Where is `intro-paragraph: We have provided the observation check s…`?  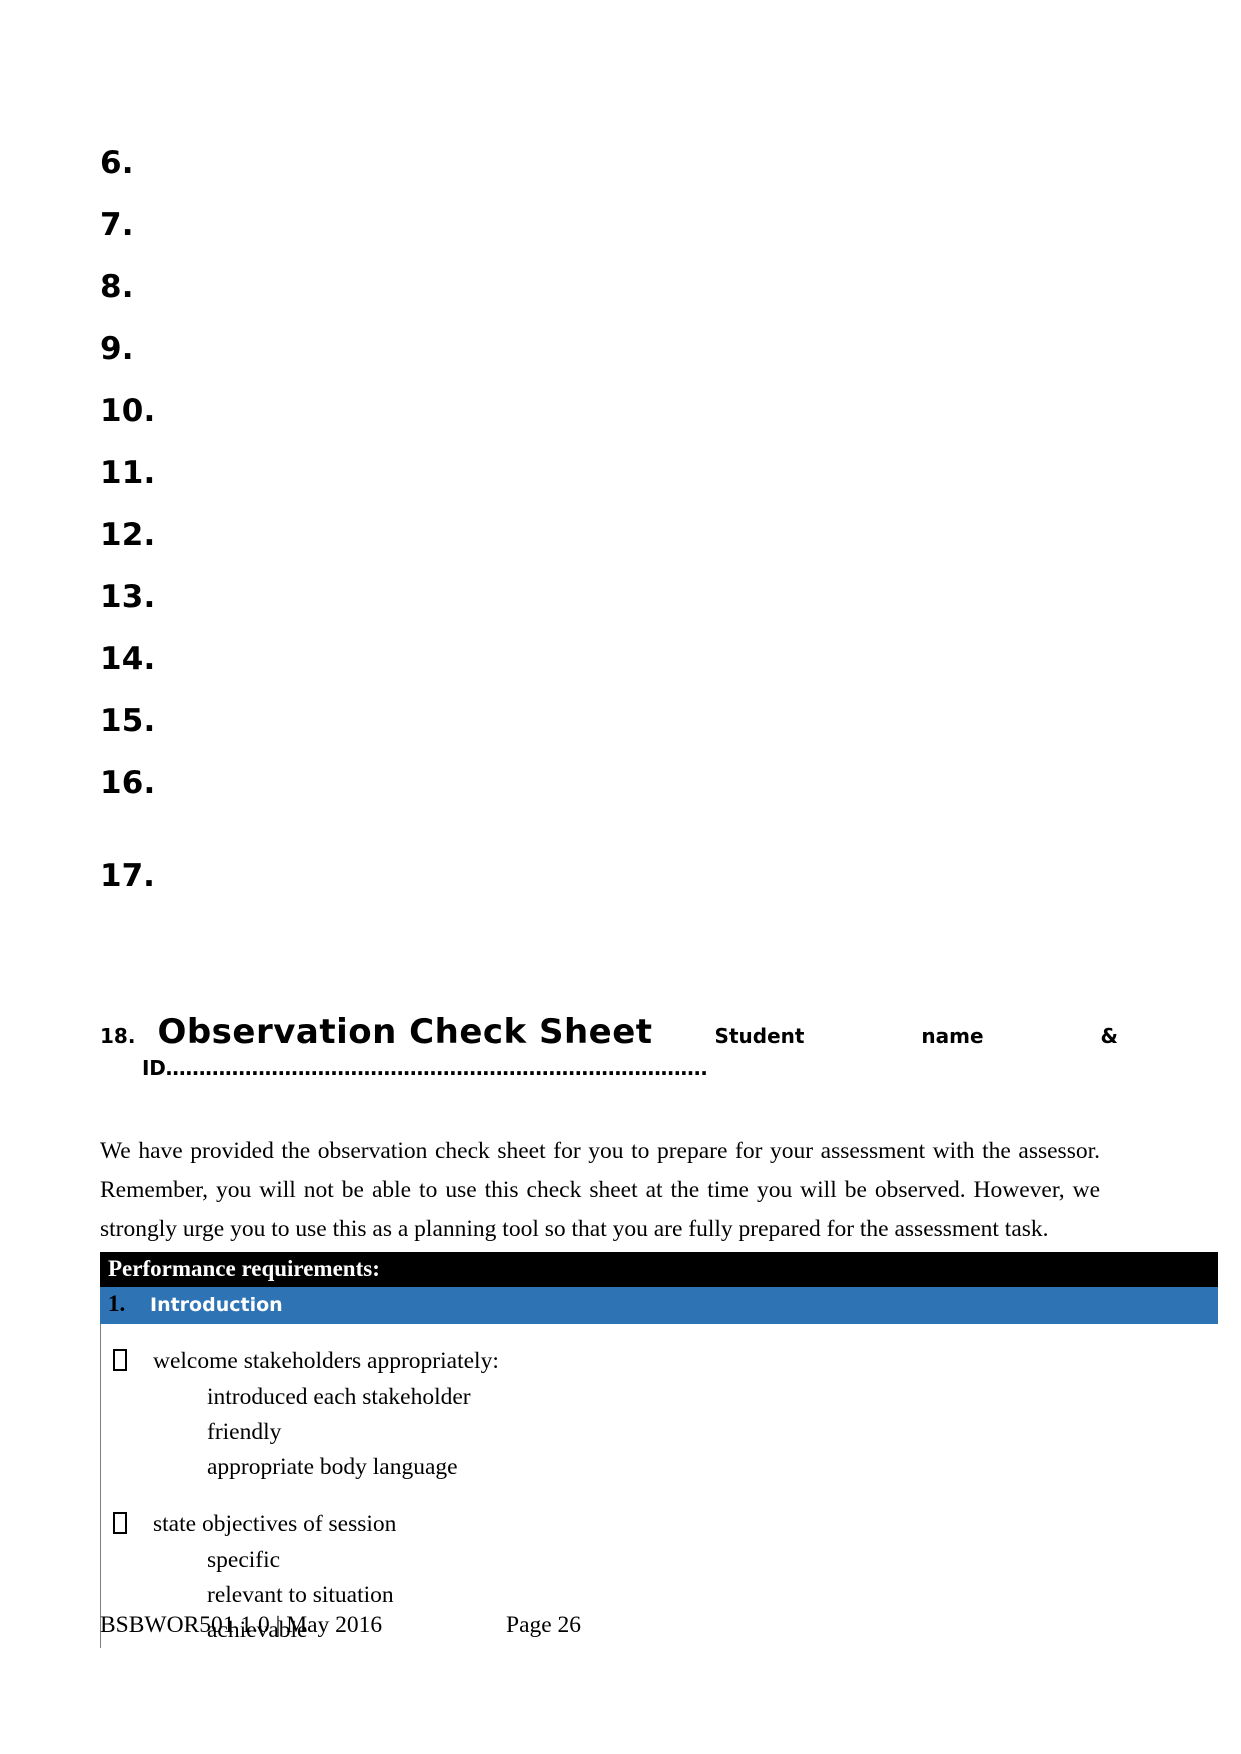 intro-paragraph: We have provided the observation check s… is located at coordinates (600, 1189).